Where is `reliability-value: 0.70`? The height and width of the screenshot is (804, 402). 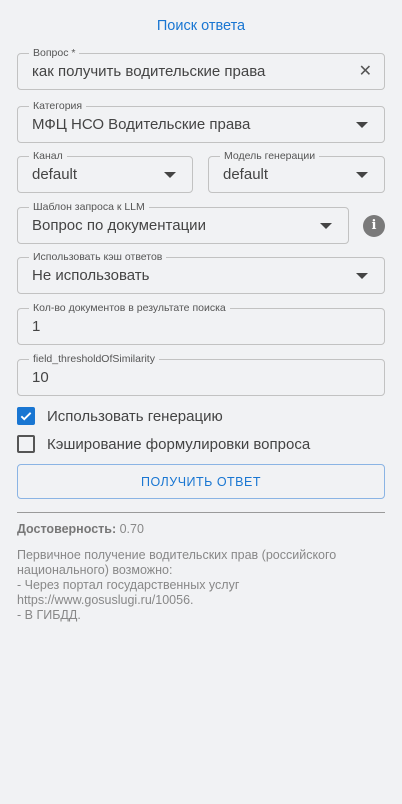 reliability-value: 0.70 is located at coordinates (131, 529).